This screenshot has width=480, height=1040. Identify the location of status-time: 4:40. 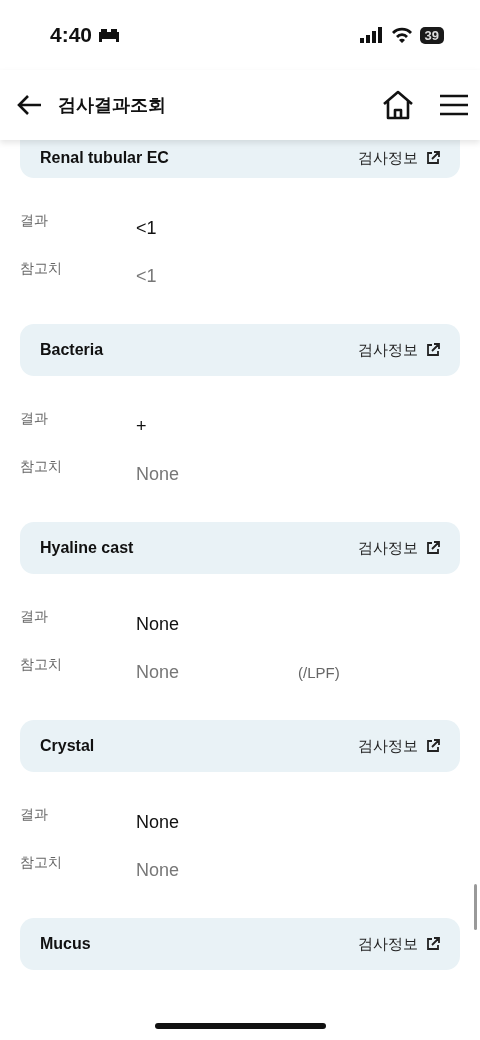
(71, 35).